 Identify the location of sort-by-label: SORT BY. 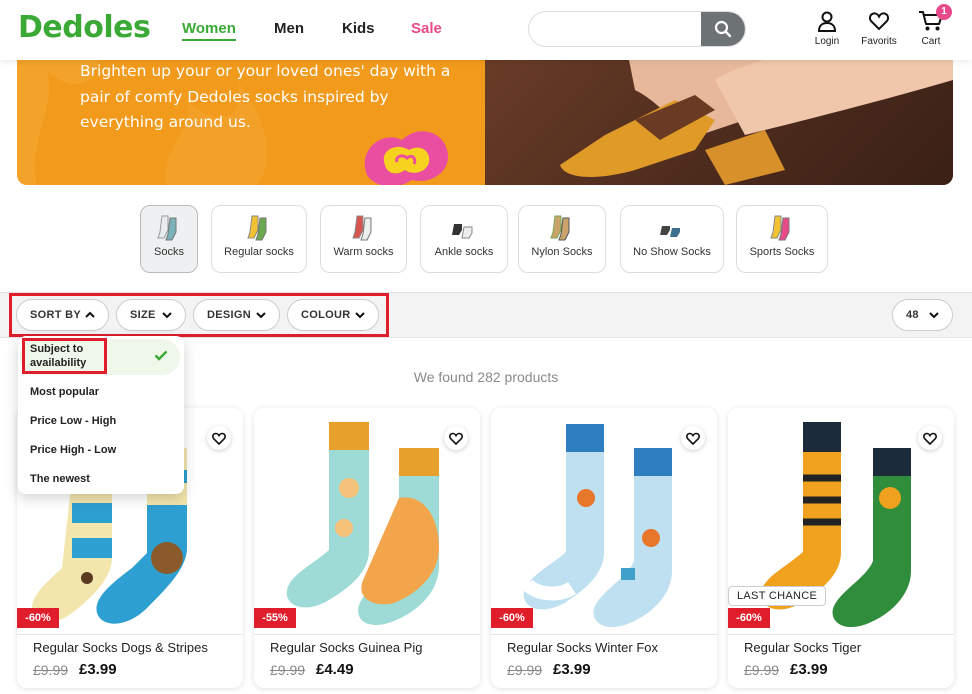
(55, 315).